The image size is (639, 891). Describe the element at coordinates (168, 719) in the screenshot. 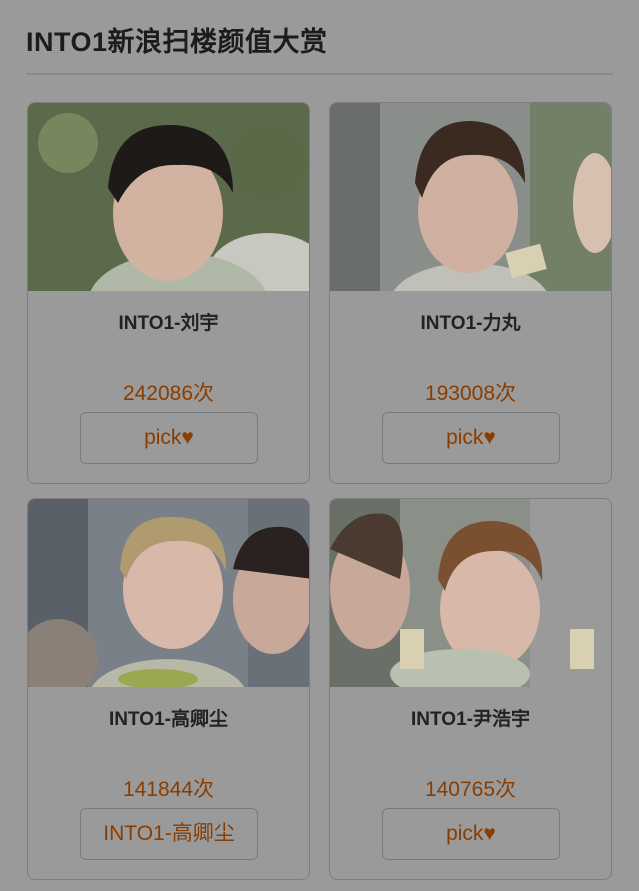

I see `candidate-name: INTO1-高卿尘` at that location.